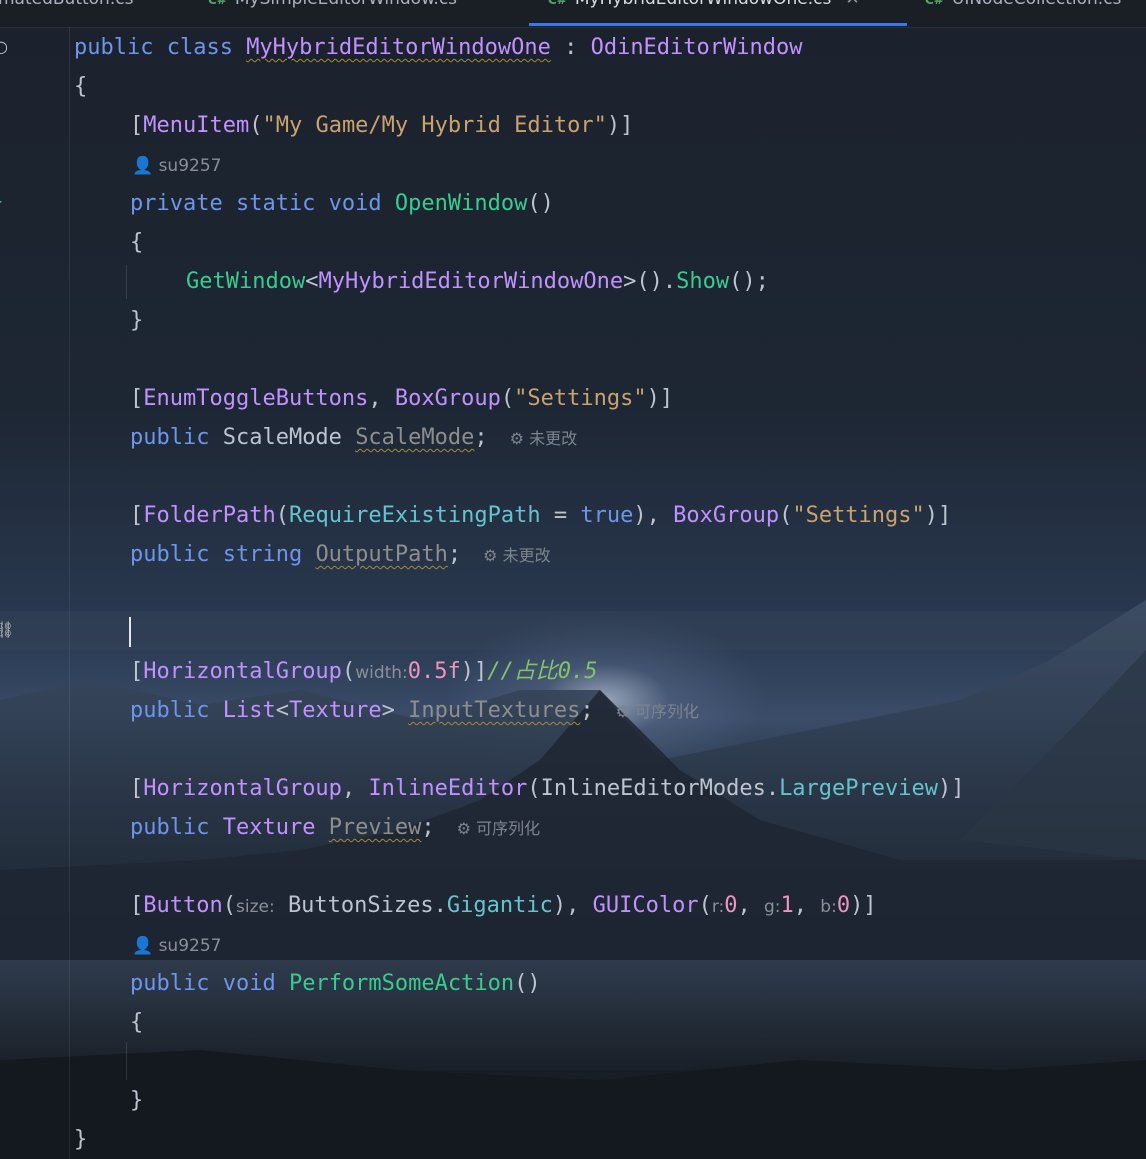 This screenshot has height=1159, width=1146. Describe the element at coordinates (381, 554) in the screenshot. I see `token-field: OutputPath` at that location.